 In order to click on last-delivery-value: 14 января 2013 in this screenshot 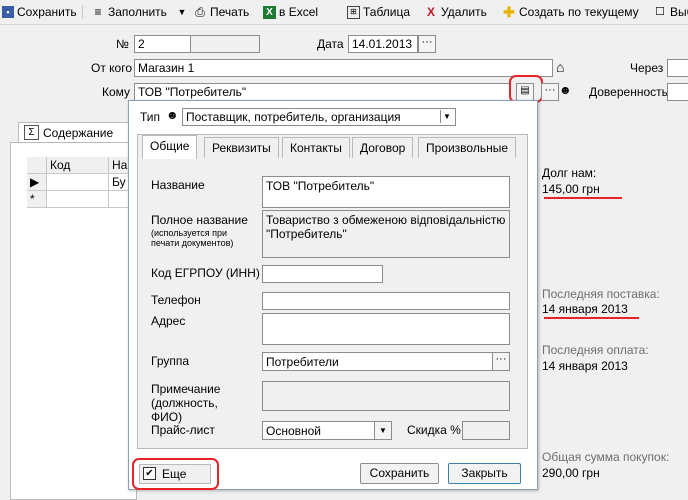, I will do `click(585, 309)`.